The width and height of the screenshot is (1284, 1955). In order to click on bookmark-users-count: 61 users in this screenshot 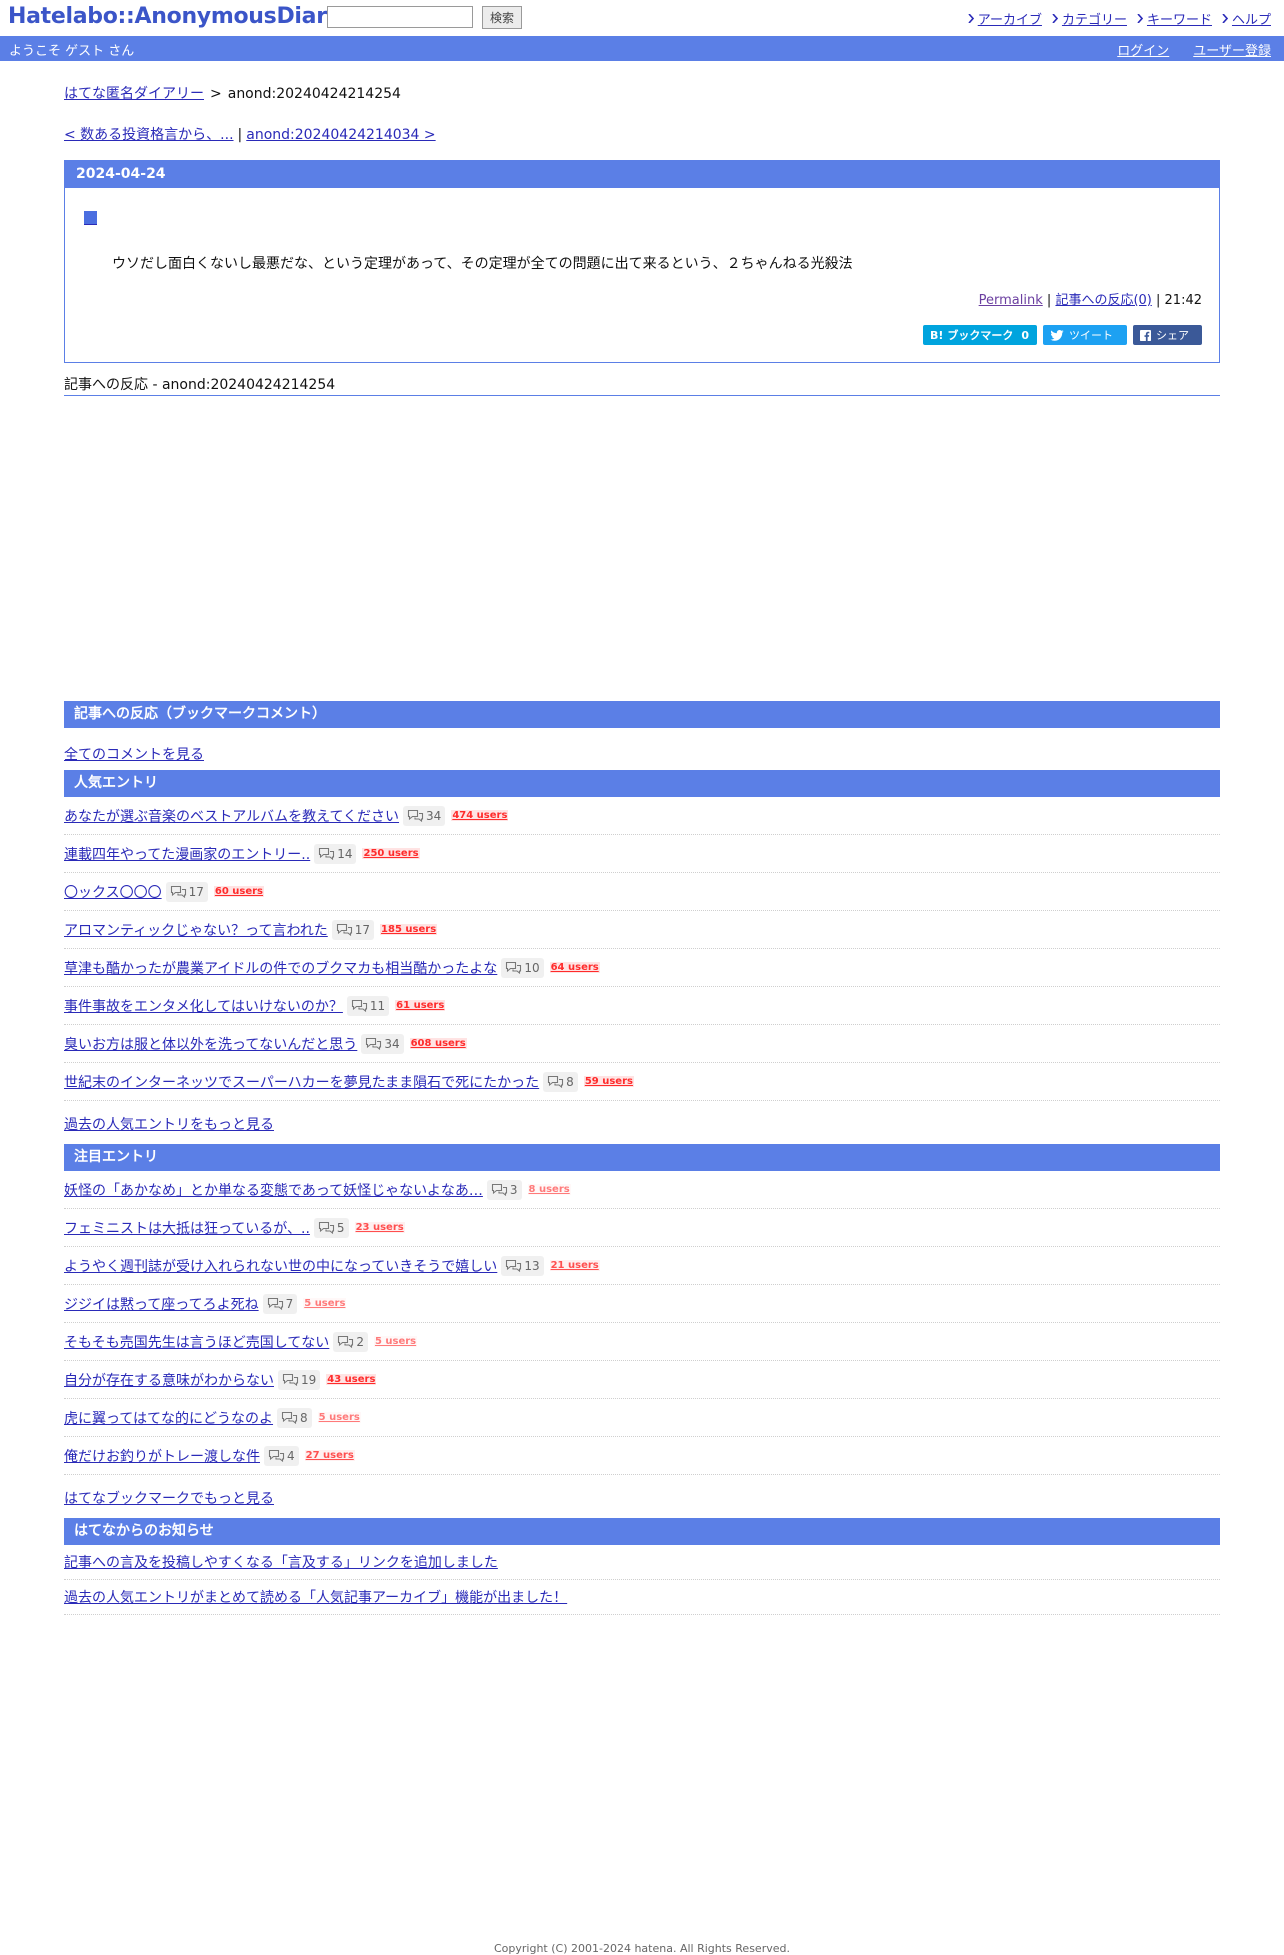, I will do `click(420, 1005)`.